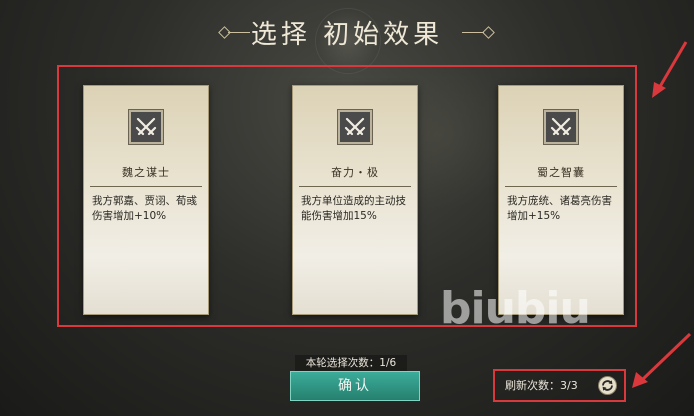 The width and height of the screenshot is (694, 416). I want to click on effect-card-2: 奋力・极 我方单位造成的主动技能伤害增加15%, so click(355, 200).